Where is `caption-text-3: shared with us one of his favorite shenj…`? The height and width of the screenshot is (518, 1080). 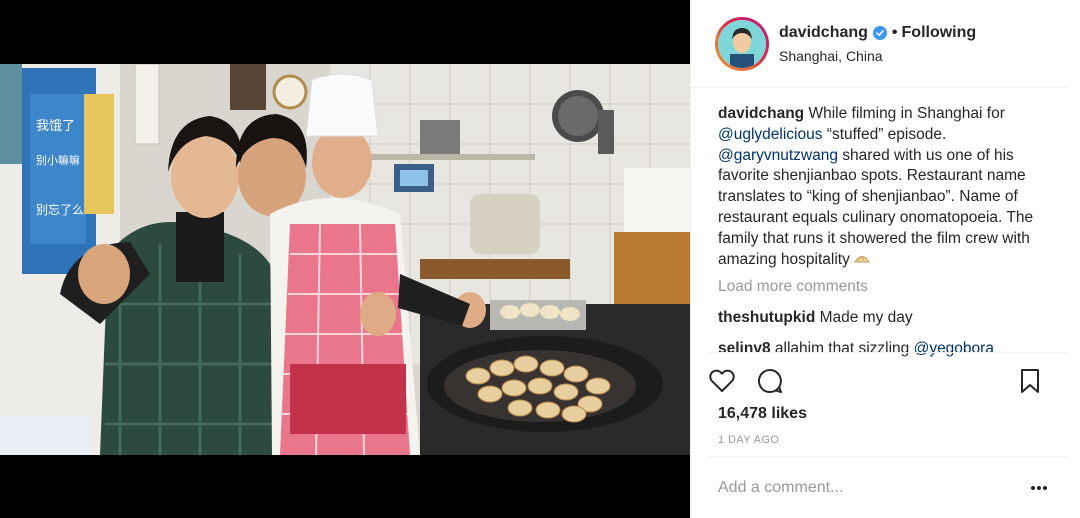
caption-text-3: shared with us one of his favorite shenj… is located at coordinates (876, 207).